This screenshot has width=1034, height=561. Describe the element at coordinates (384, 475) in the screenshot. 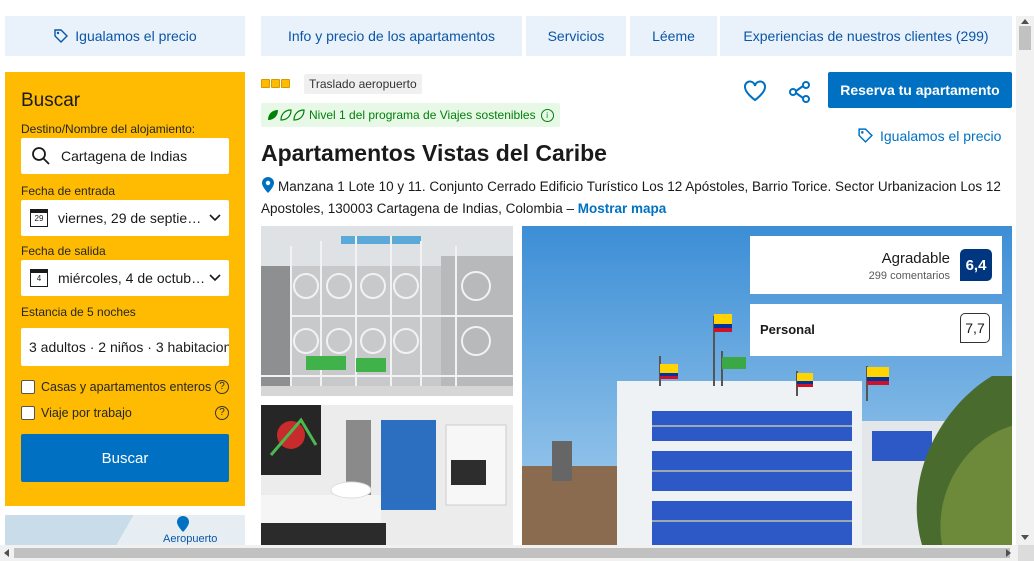

I see `bedroom-graphic` at that location.